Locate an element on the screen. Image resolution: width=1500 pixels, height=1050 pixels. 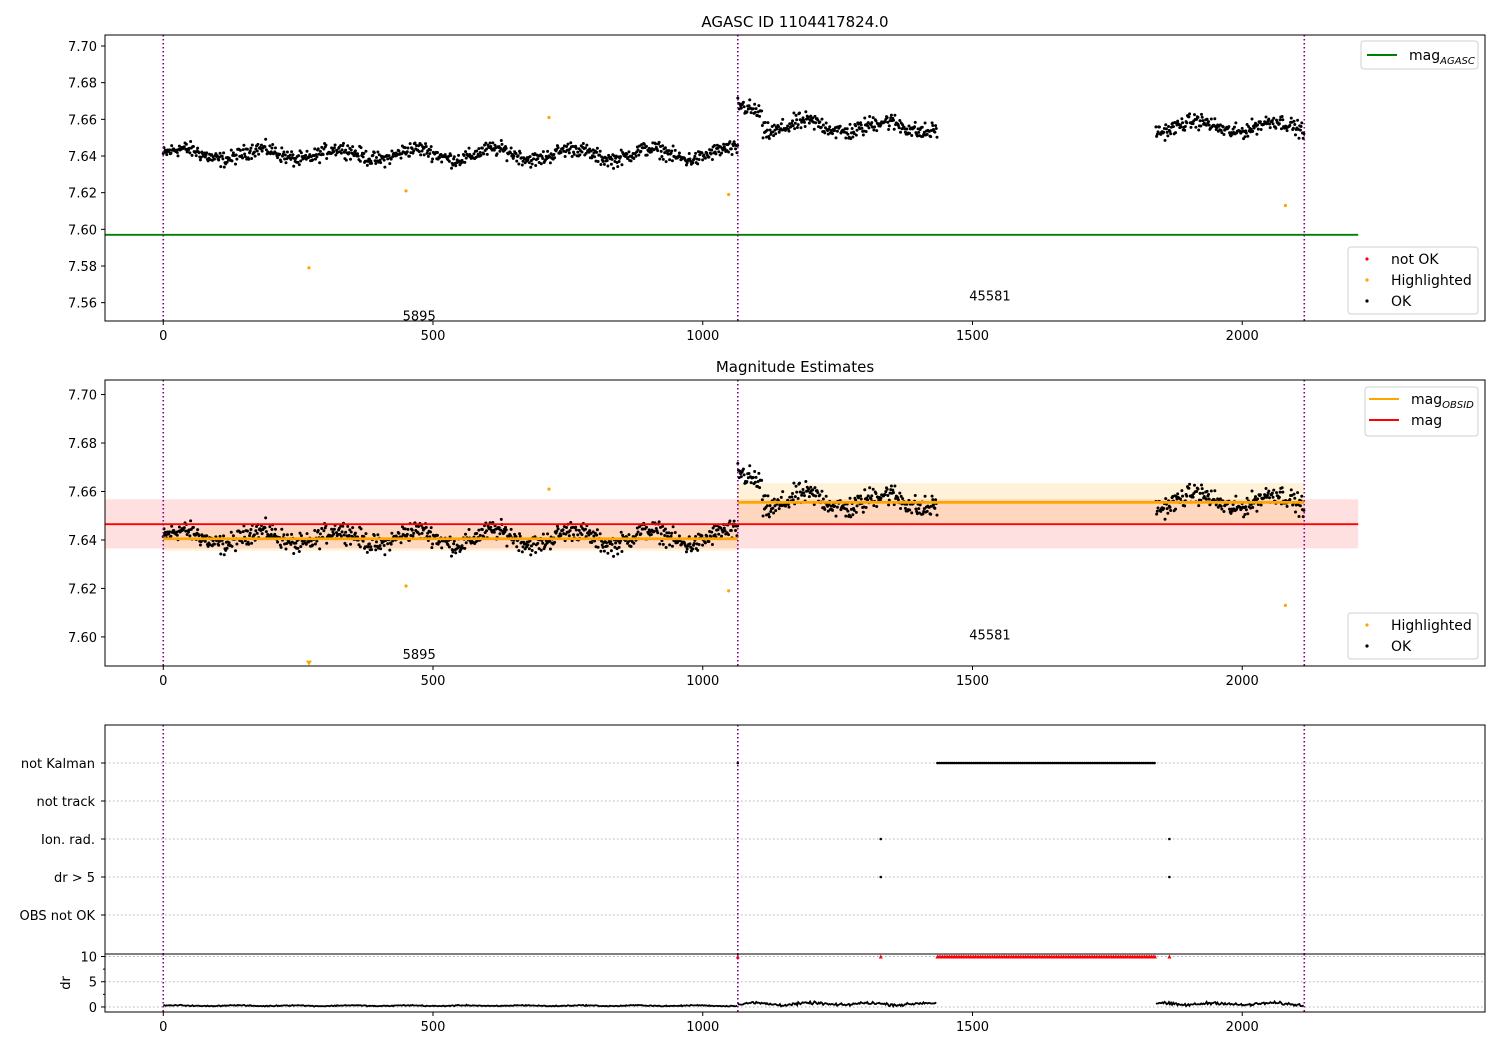
panel-2-xtick-label: 500 is located at coordinates (433, 681).